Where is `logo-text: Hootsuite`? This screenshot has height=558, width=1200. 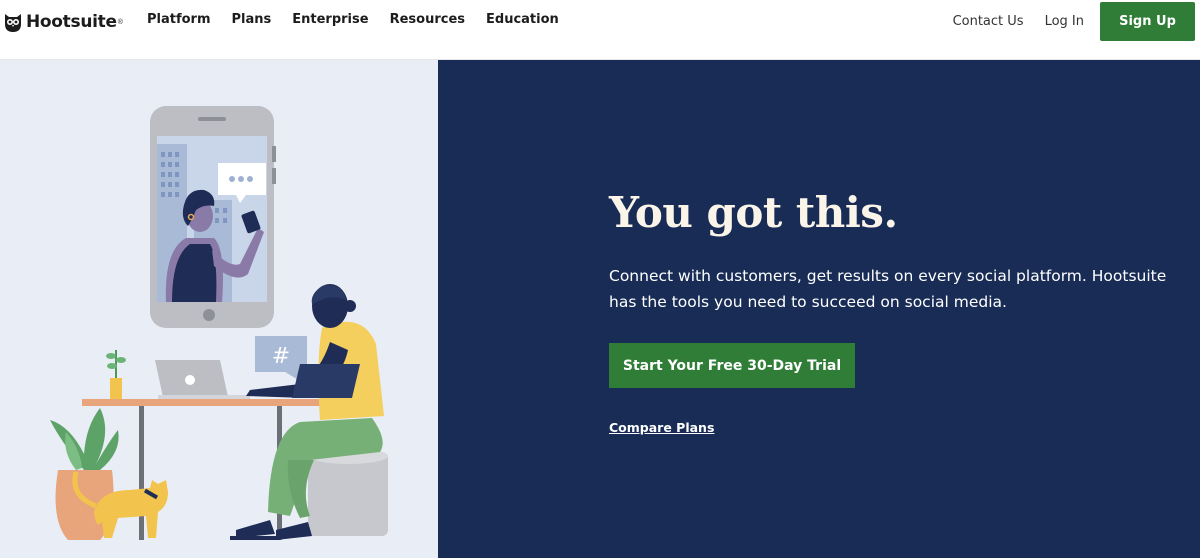 logo-text: Hootsuite is located at coordinates (71, 22).